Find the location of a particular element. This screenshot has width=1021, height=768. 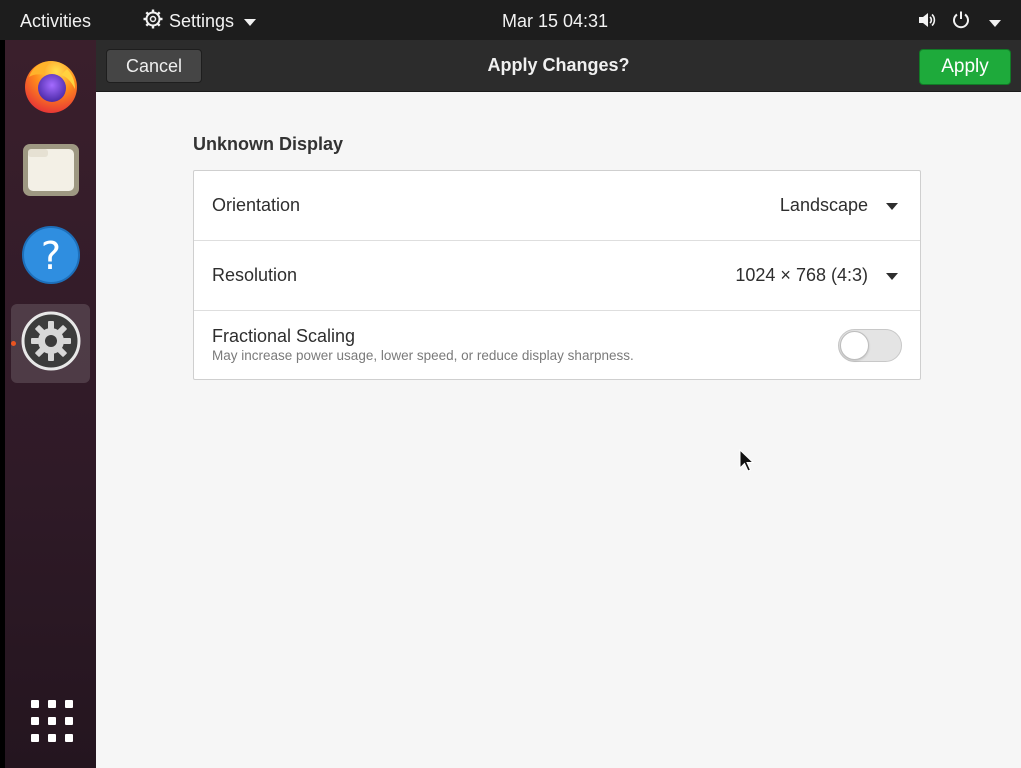

power-icon is located at coordinates (961, 22).